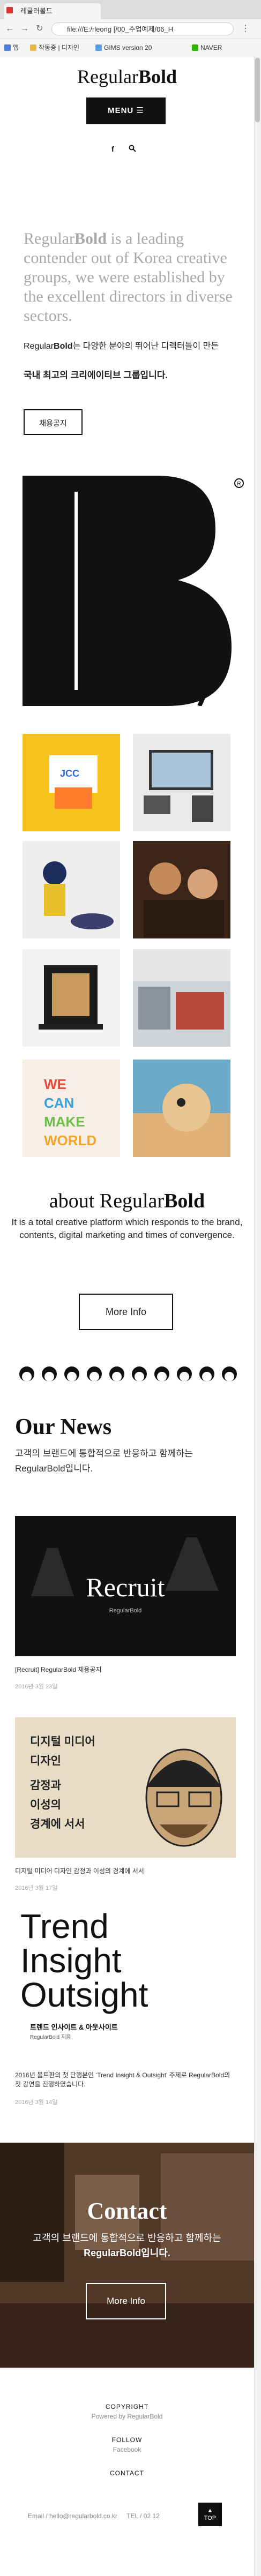  I want to click on news-2-line-3: 감정과, so click(45, 1785).